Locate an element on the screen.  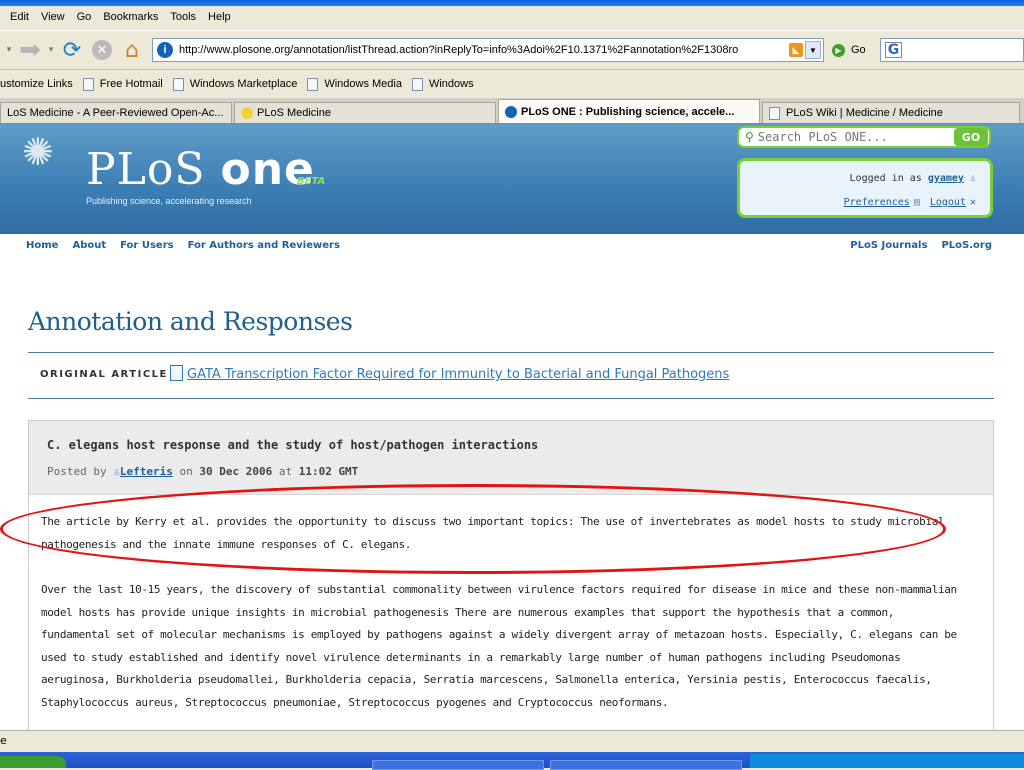
menu-bookmarks: Bookmarks is located at coordinates (130, 17).